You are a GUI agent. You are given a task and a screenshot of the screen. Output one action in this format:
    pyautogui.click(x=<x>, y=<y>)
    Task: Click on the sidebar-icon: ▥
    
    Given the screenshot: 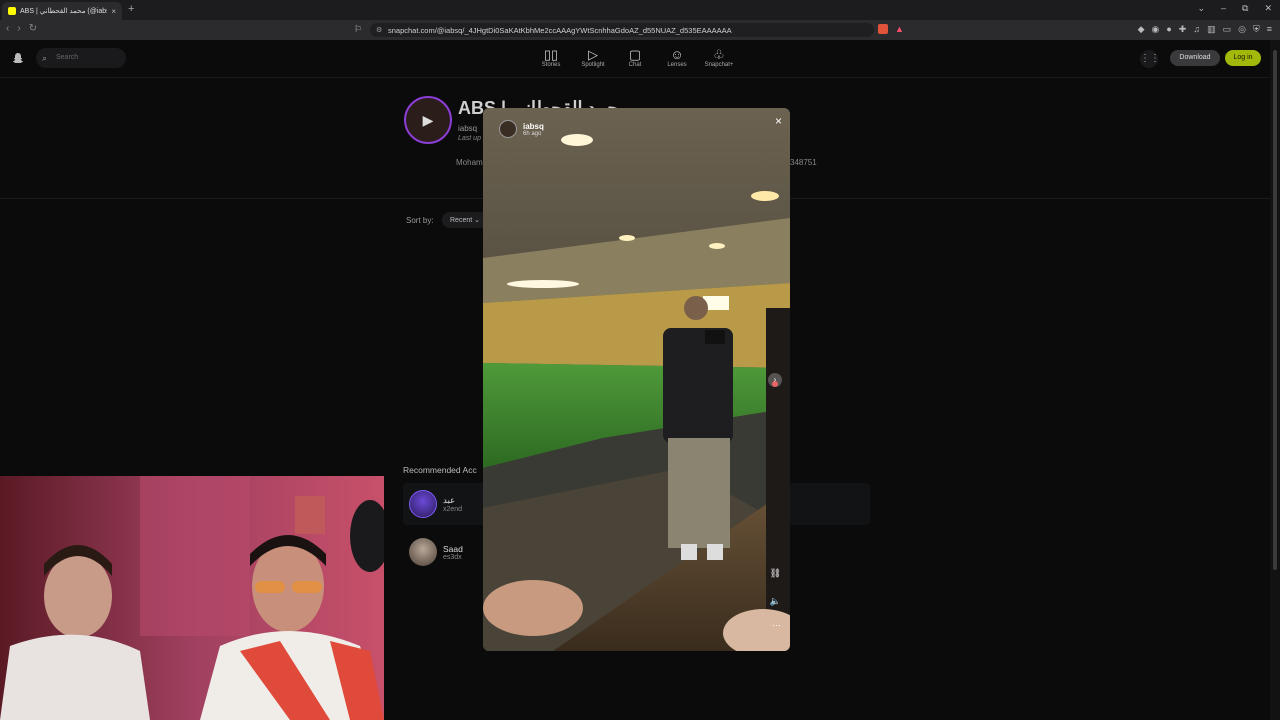 What is the action you would take?
    pyautogui.click(x=1211, y=29)
    